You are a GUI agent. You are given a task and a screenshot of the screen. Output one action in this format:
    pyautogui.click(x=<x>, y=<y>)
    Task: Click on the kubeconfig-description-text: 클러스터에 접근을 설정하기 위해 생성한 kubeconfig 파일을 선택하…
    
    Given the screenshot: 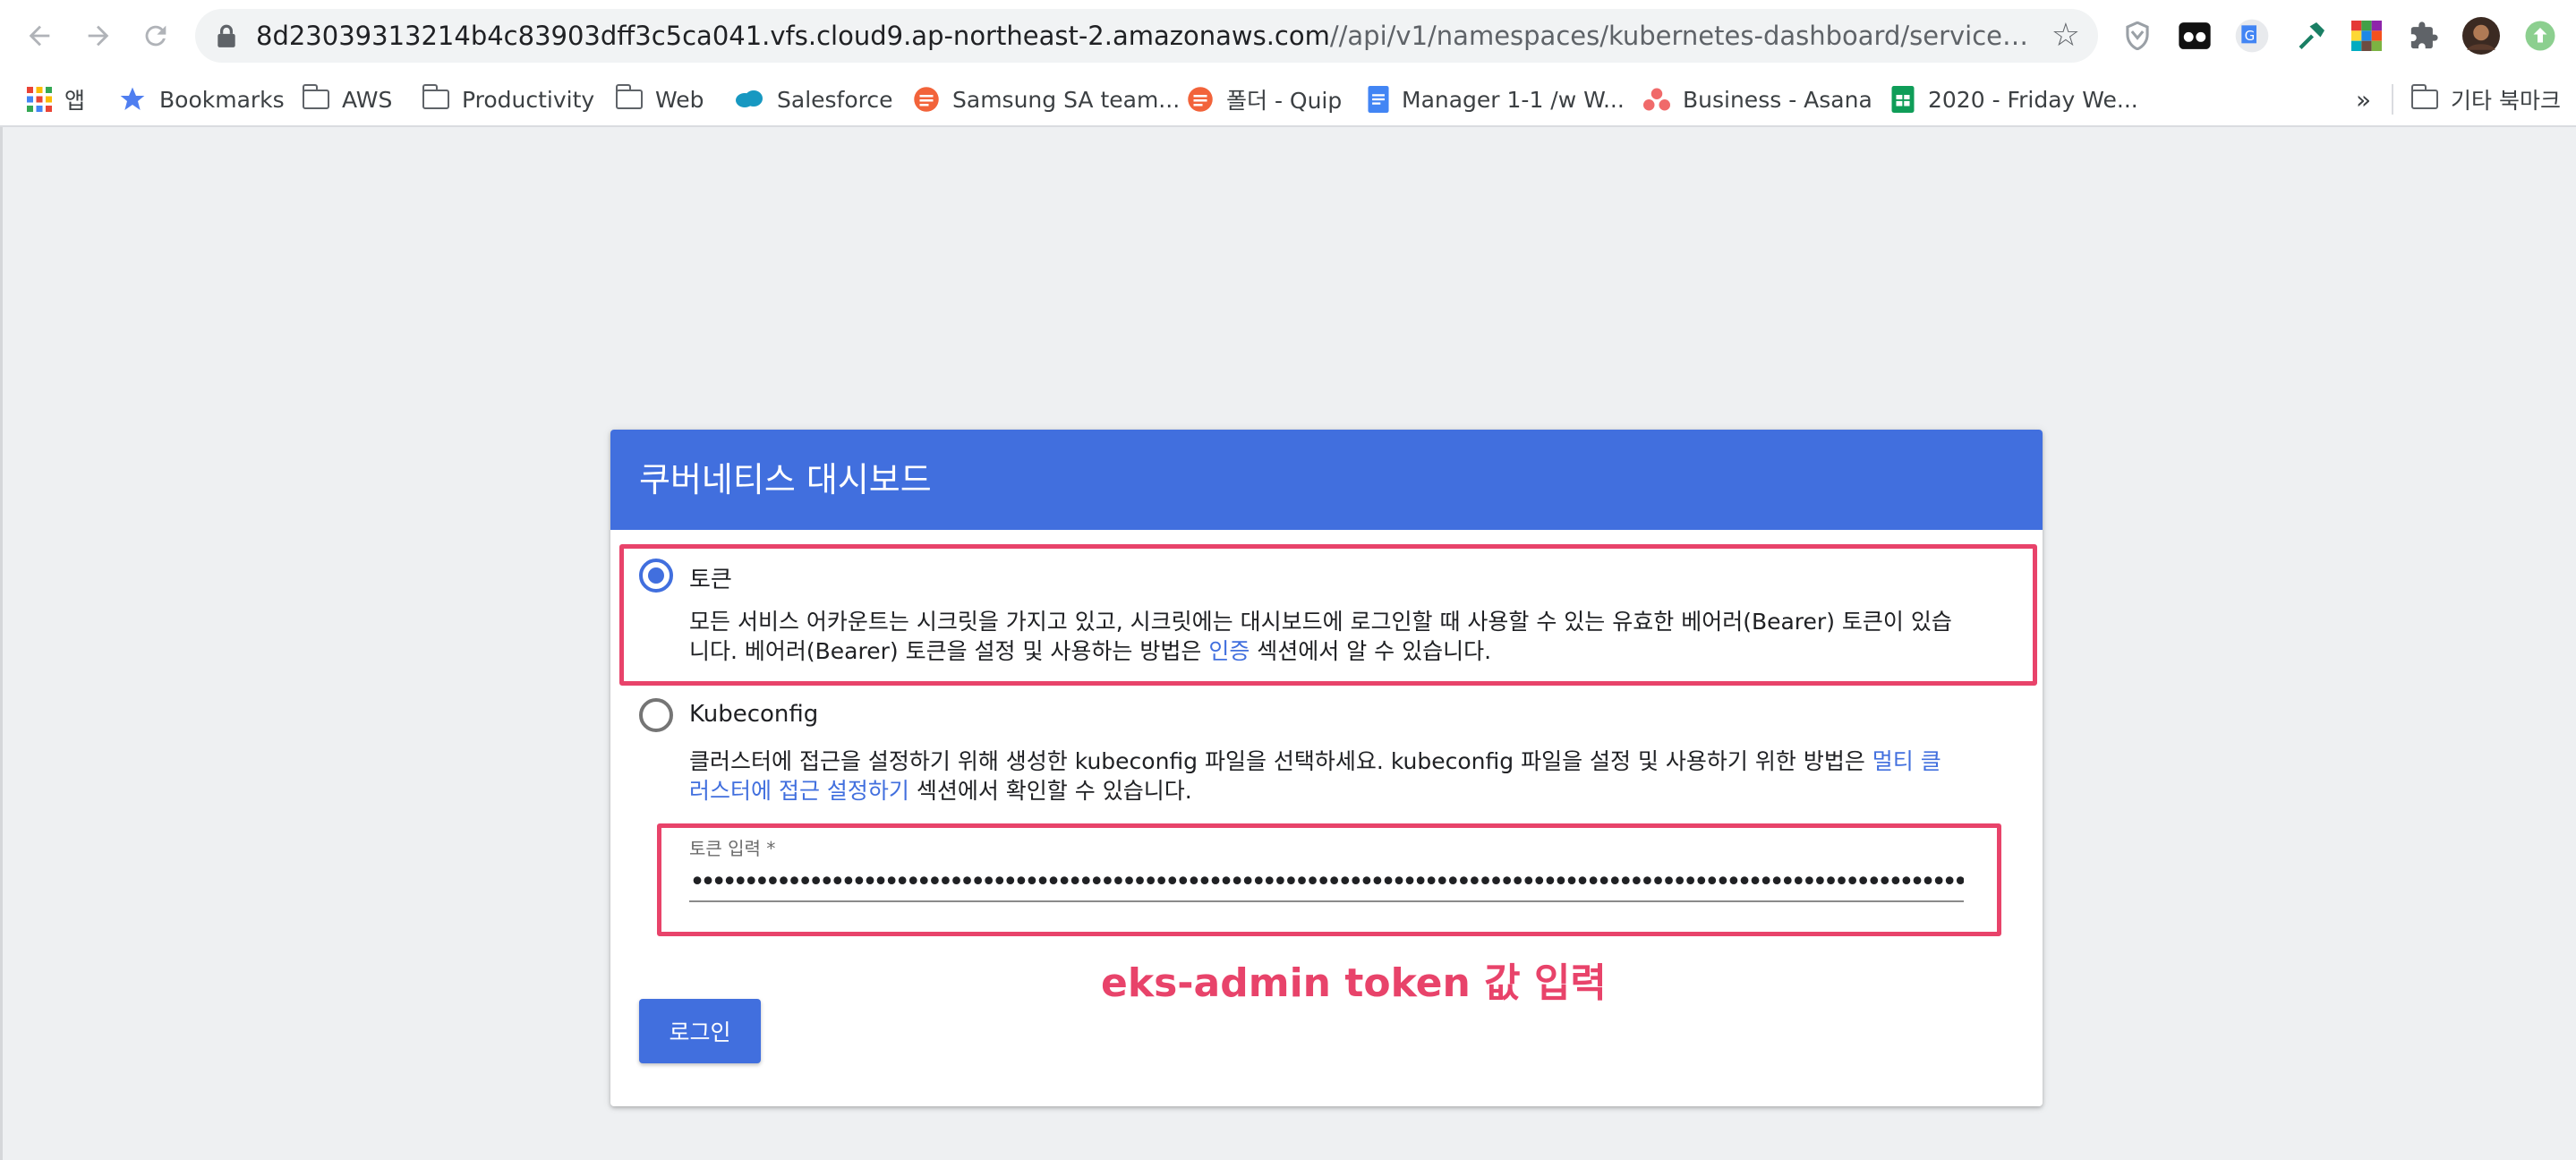 What is the action you would take?
    pyautogui.click(x=1280, y=761)
    